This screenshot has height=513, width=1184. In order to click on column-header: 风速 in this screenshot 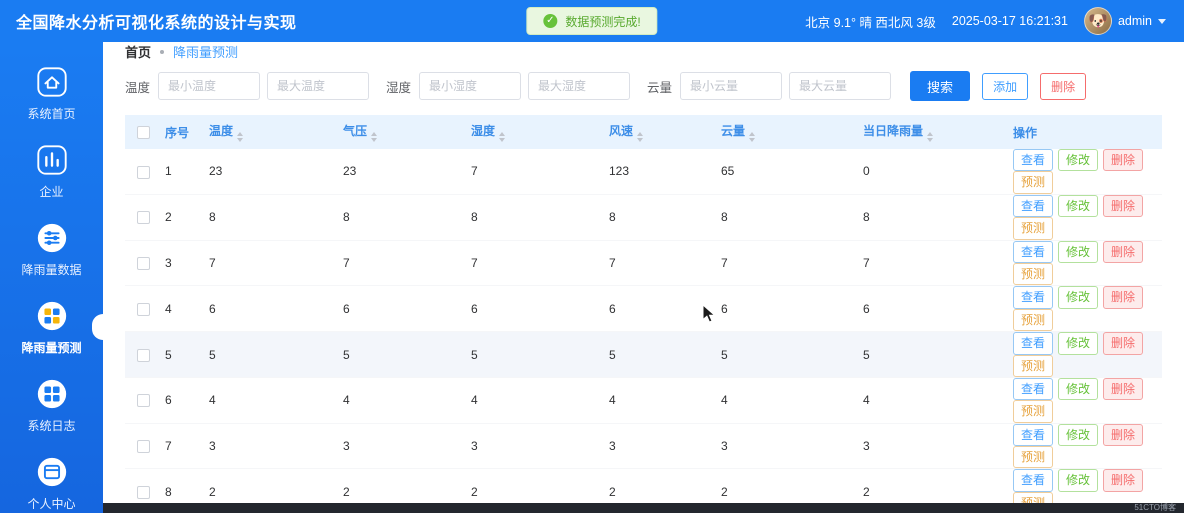, I will do `click(661, 132)`.